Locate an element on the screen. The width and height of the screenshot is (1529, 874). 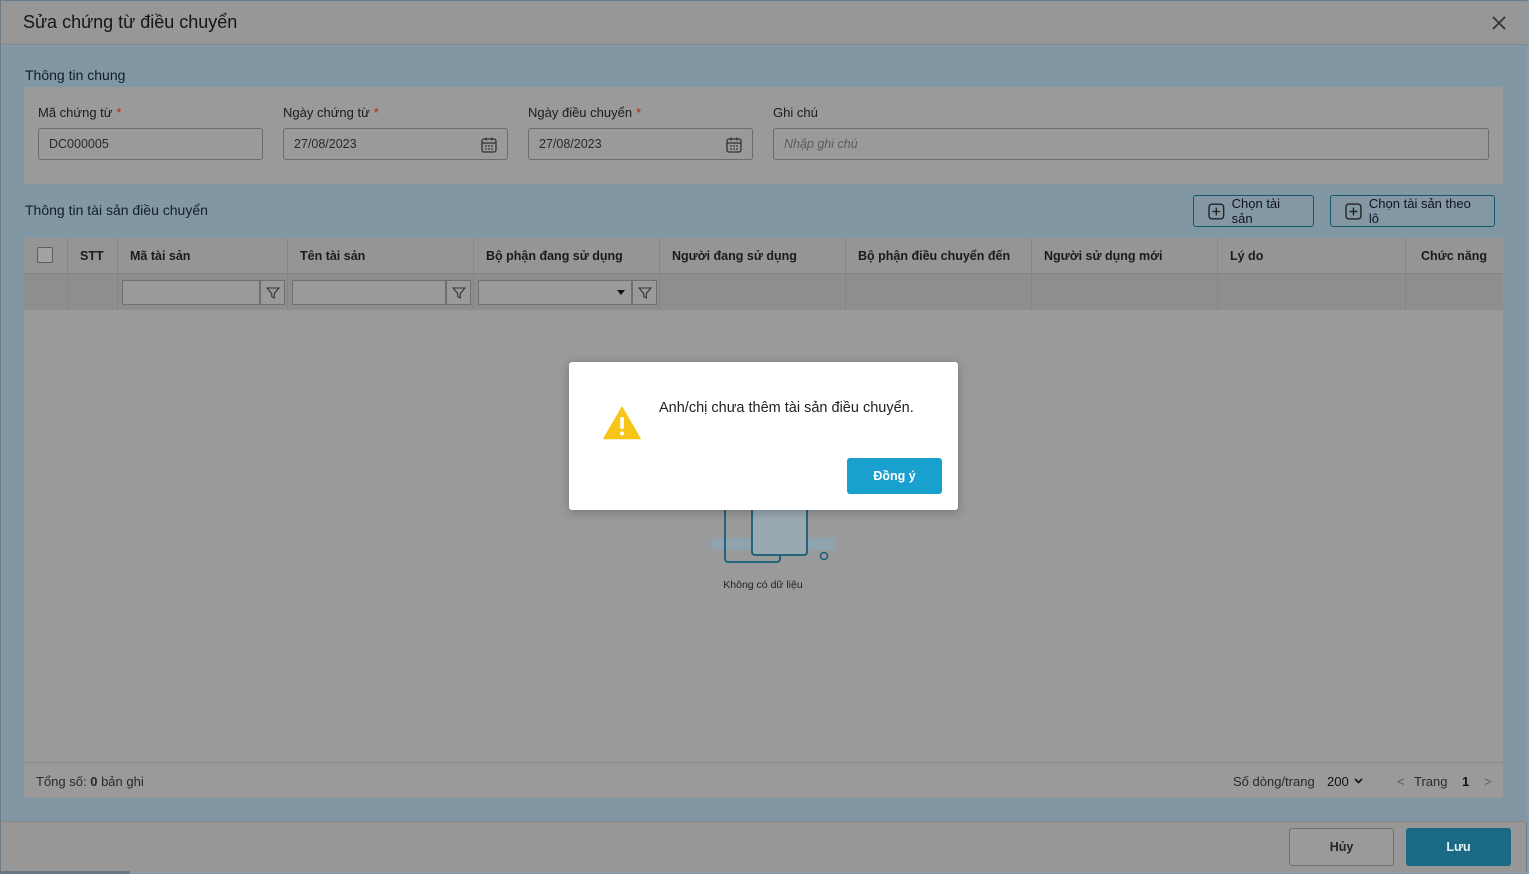
rows-per-page-select: 200 is located at coordinates (1345, 781).